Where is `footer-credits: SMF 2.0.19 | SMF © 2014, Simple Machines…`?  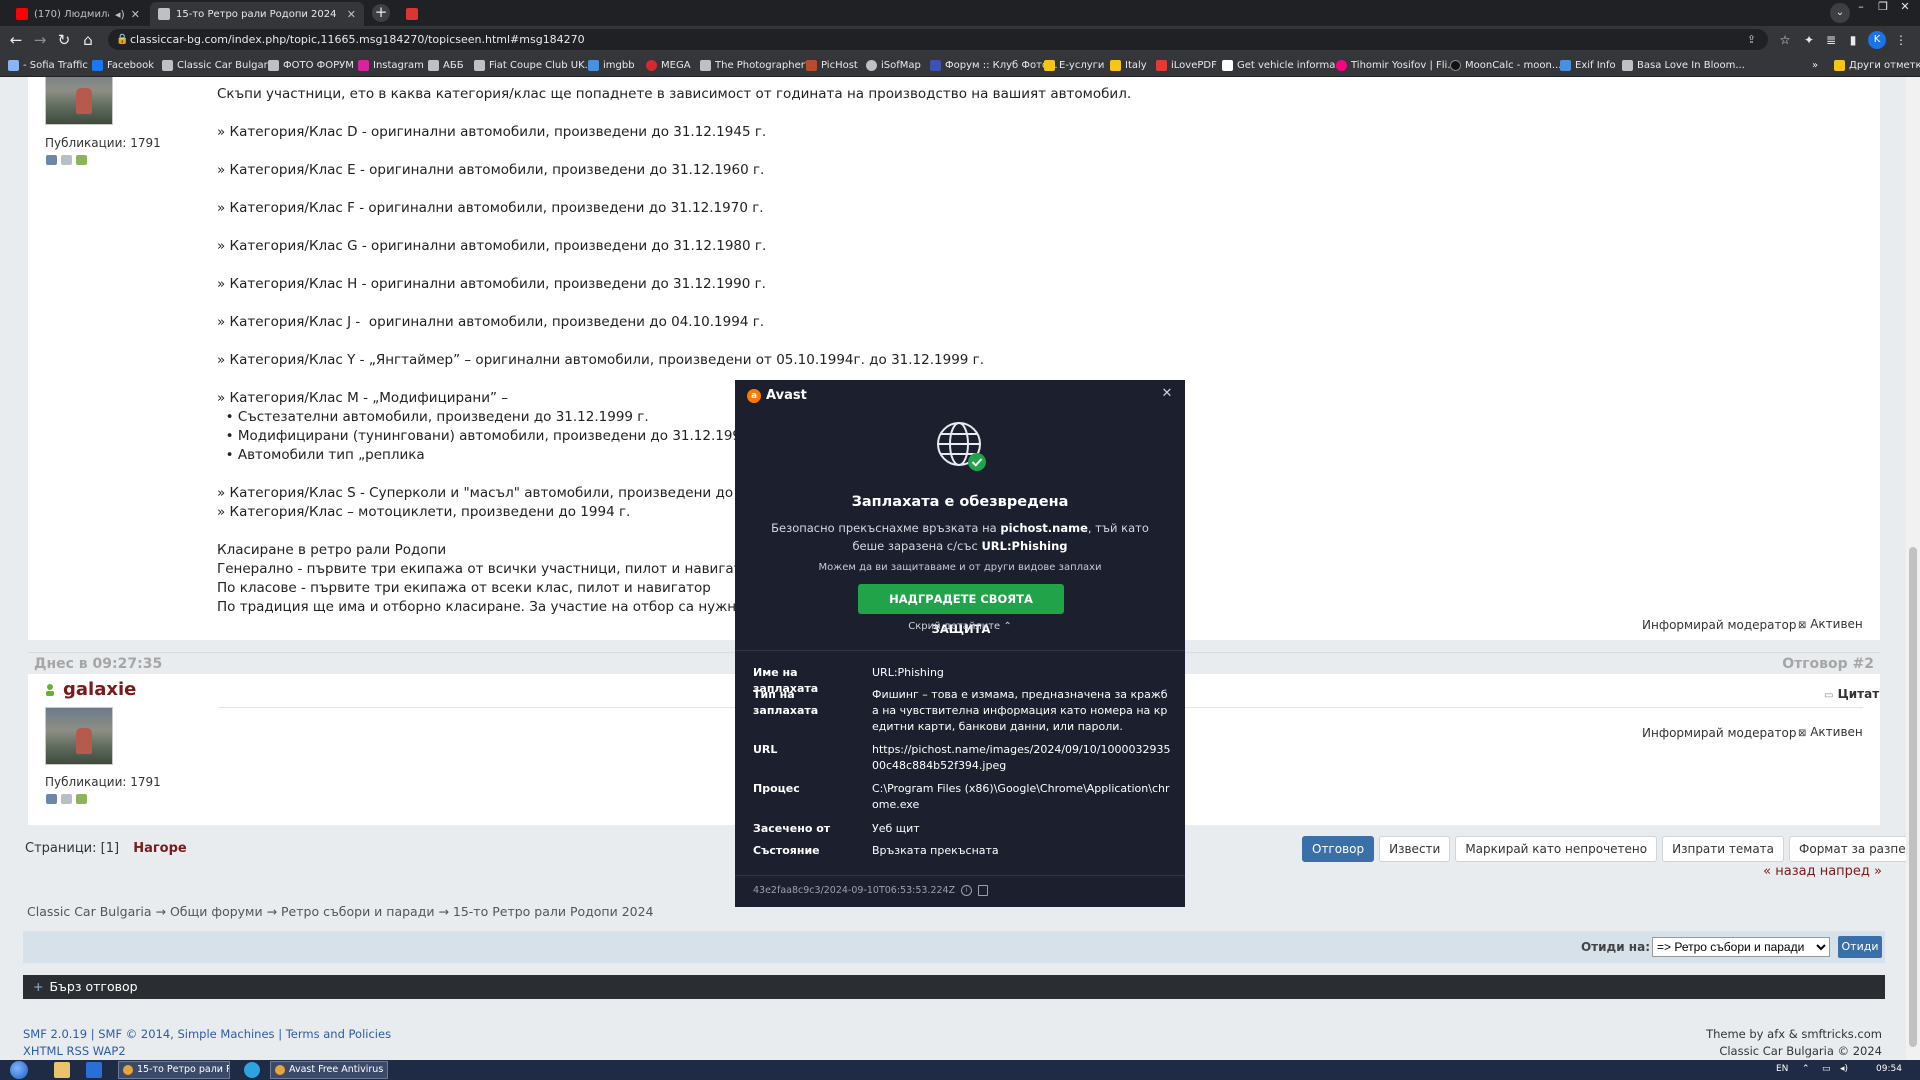 footer-credits: SMF 2.0.19 | SMF © 2014, Simple Machines… is located at coordinates (207, 1034).